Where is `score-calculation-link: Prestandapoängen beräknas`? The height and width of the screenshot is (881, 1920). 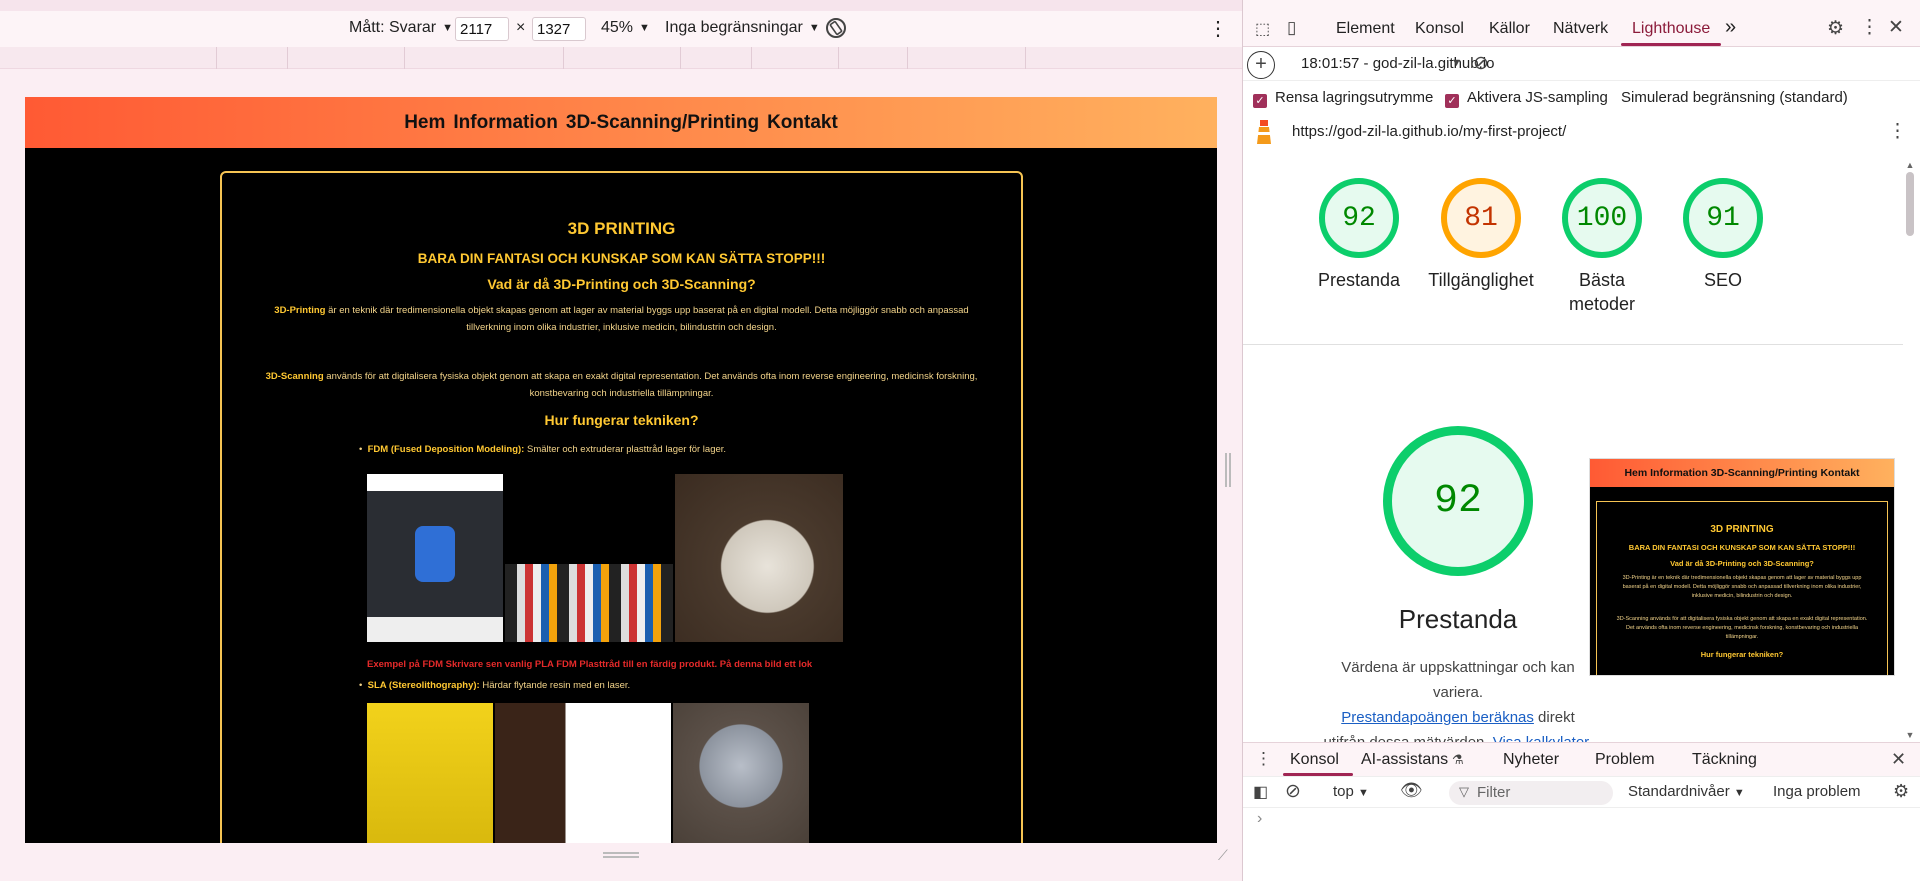 score-calculation-link: Prestandapoängen beräknas is located at coordinates (1437, 717).